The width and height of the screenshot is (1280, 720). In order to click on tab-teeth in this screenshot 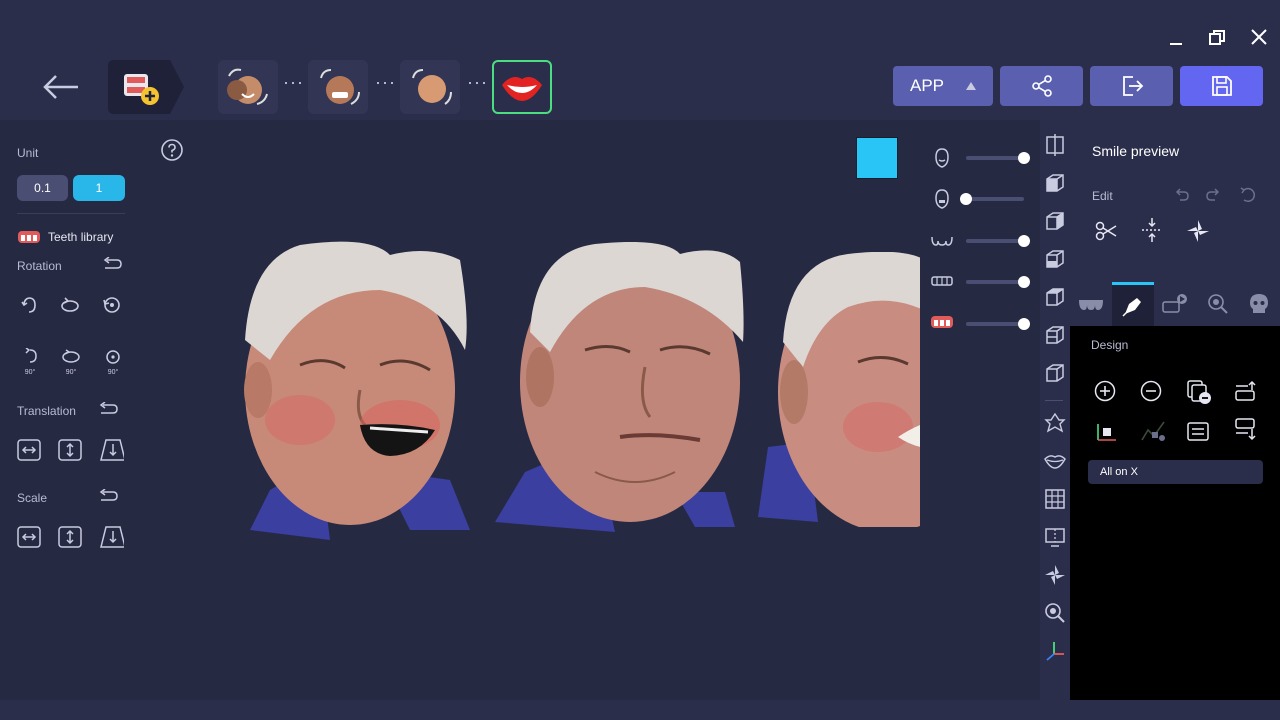, I will do `click(1091, 305)`.